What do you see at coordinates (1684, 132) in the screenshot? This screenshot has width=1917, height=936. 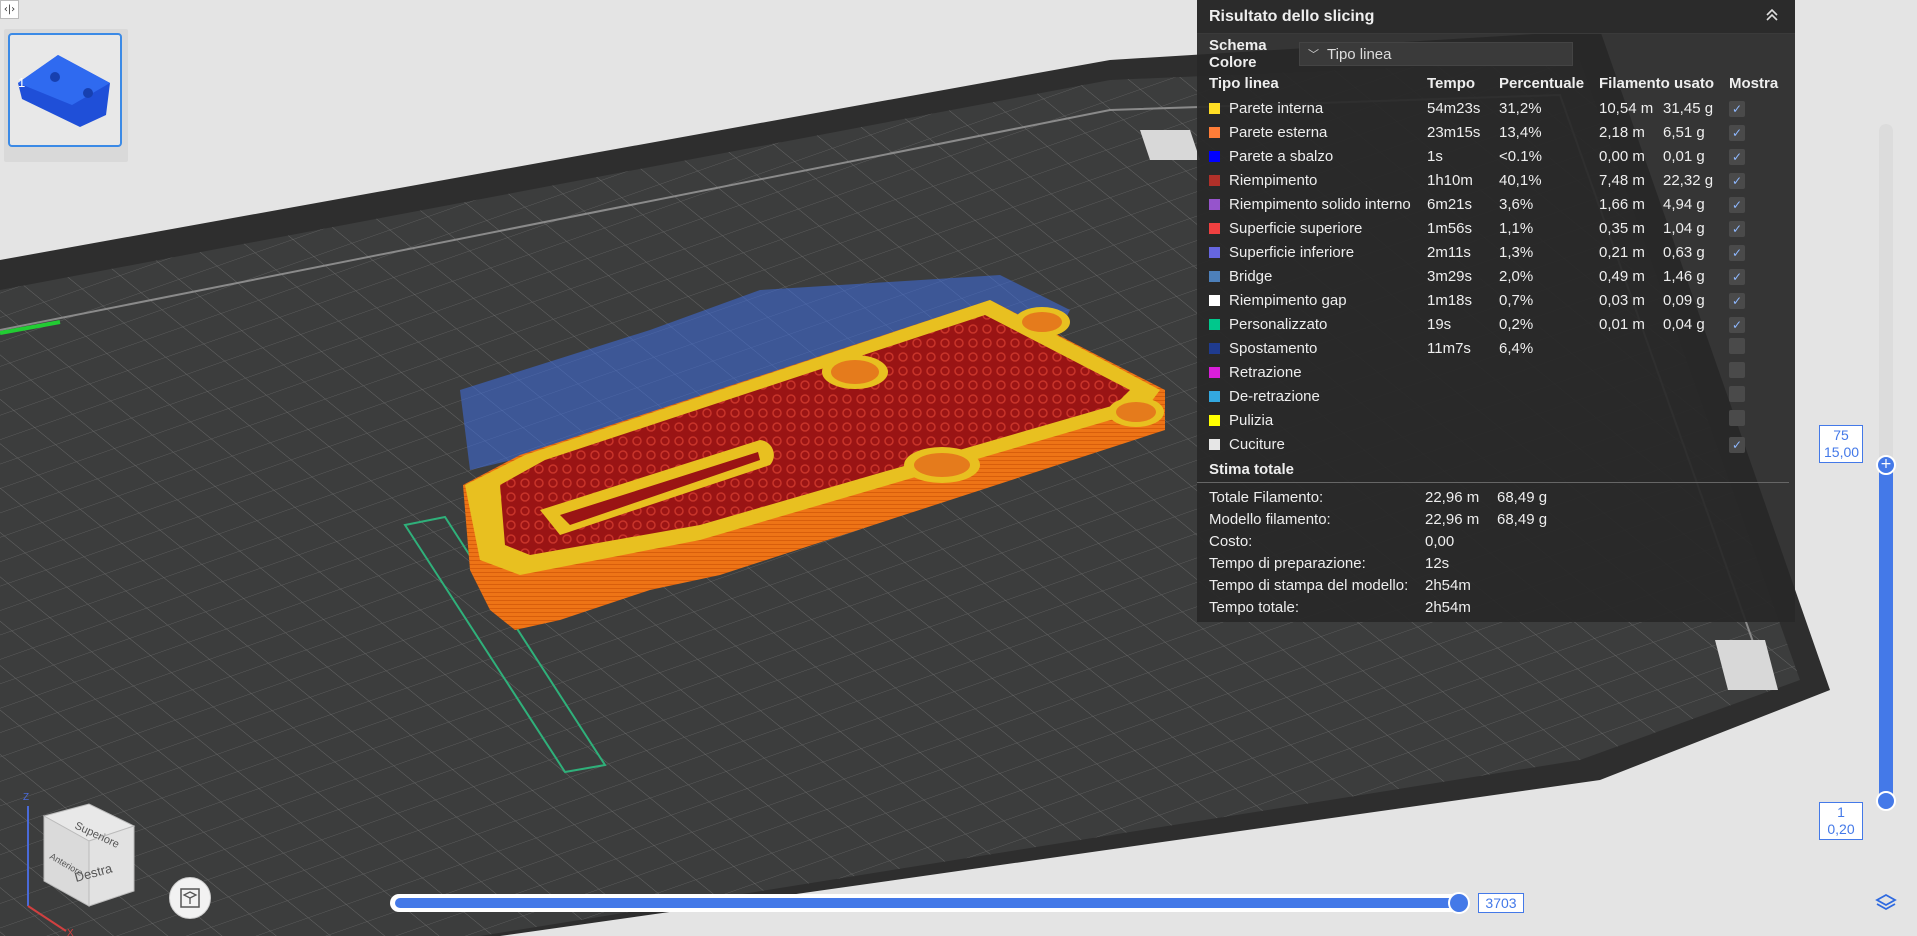 I see `weight-cell: 6,51 g` at bounding box center [1684, 132].